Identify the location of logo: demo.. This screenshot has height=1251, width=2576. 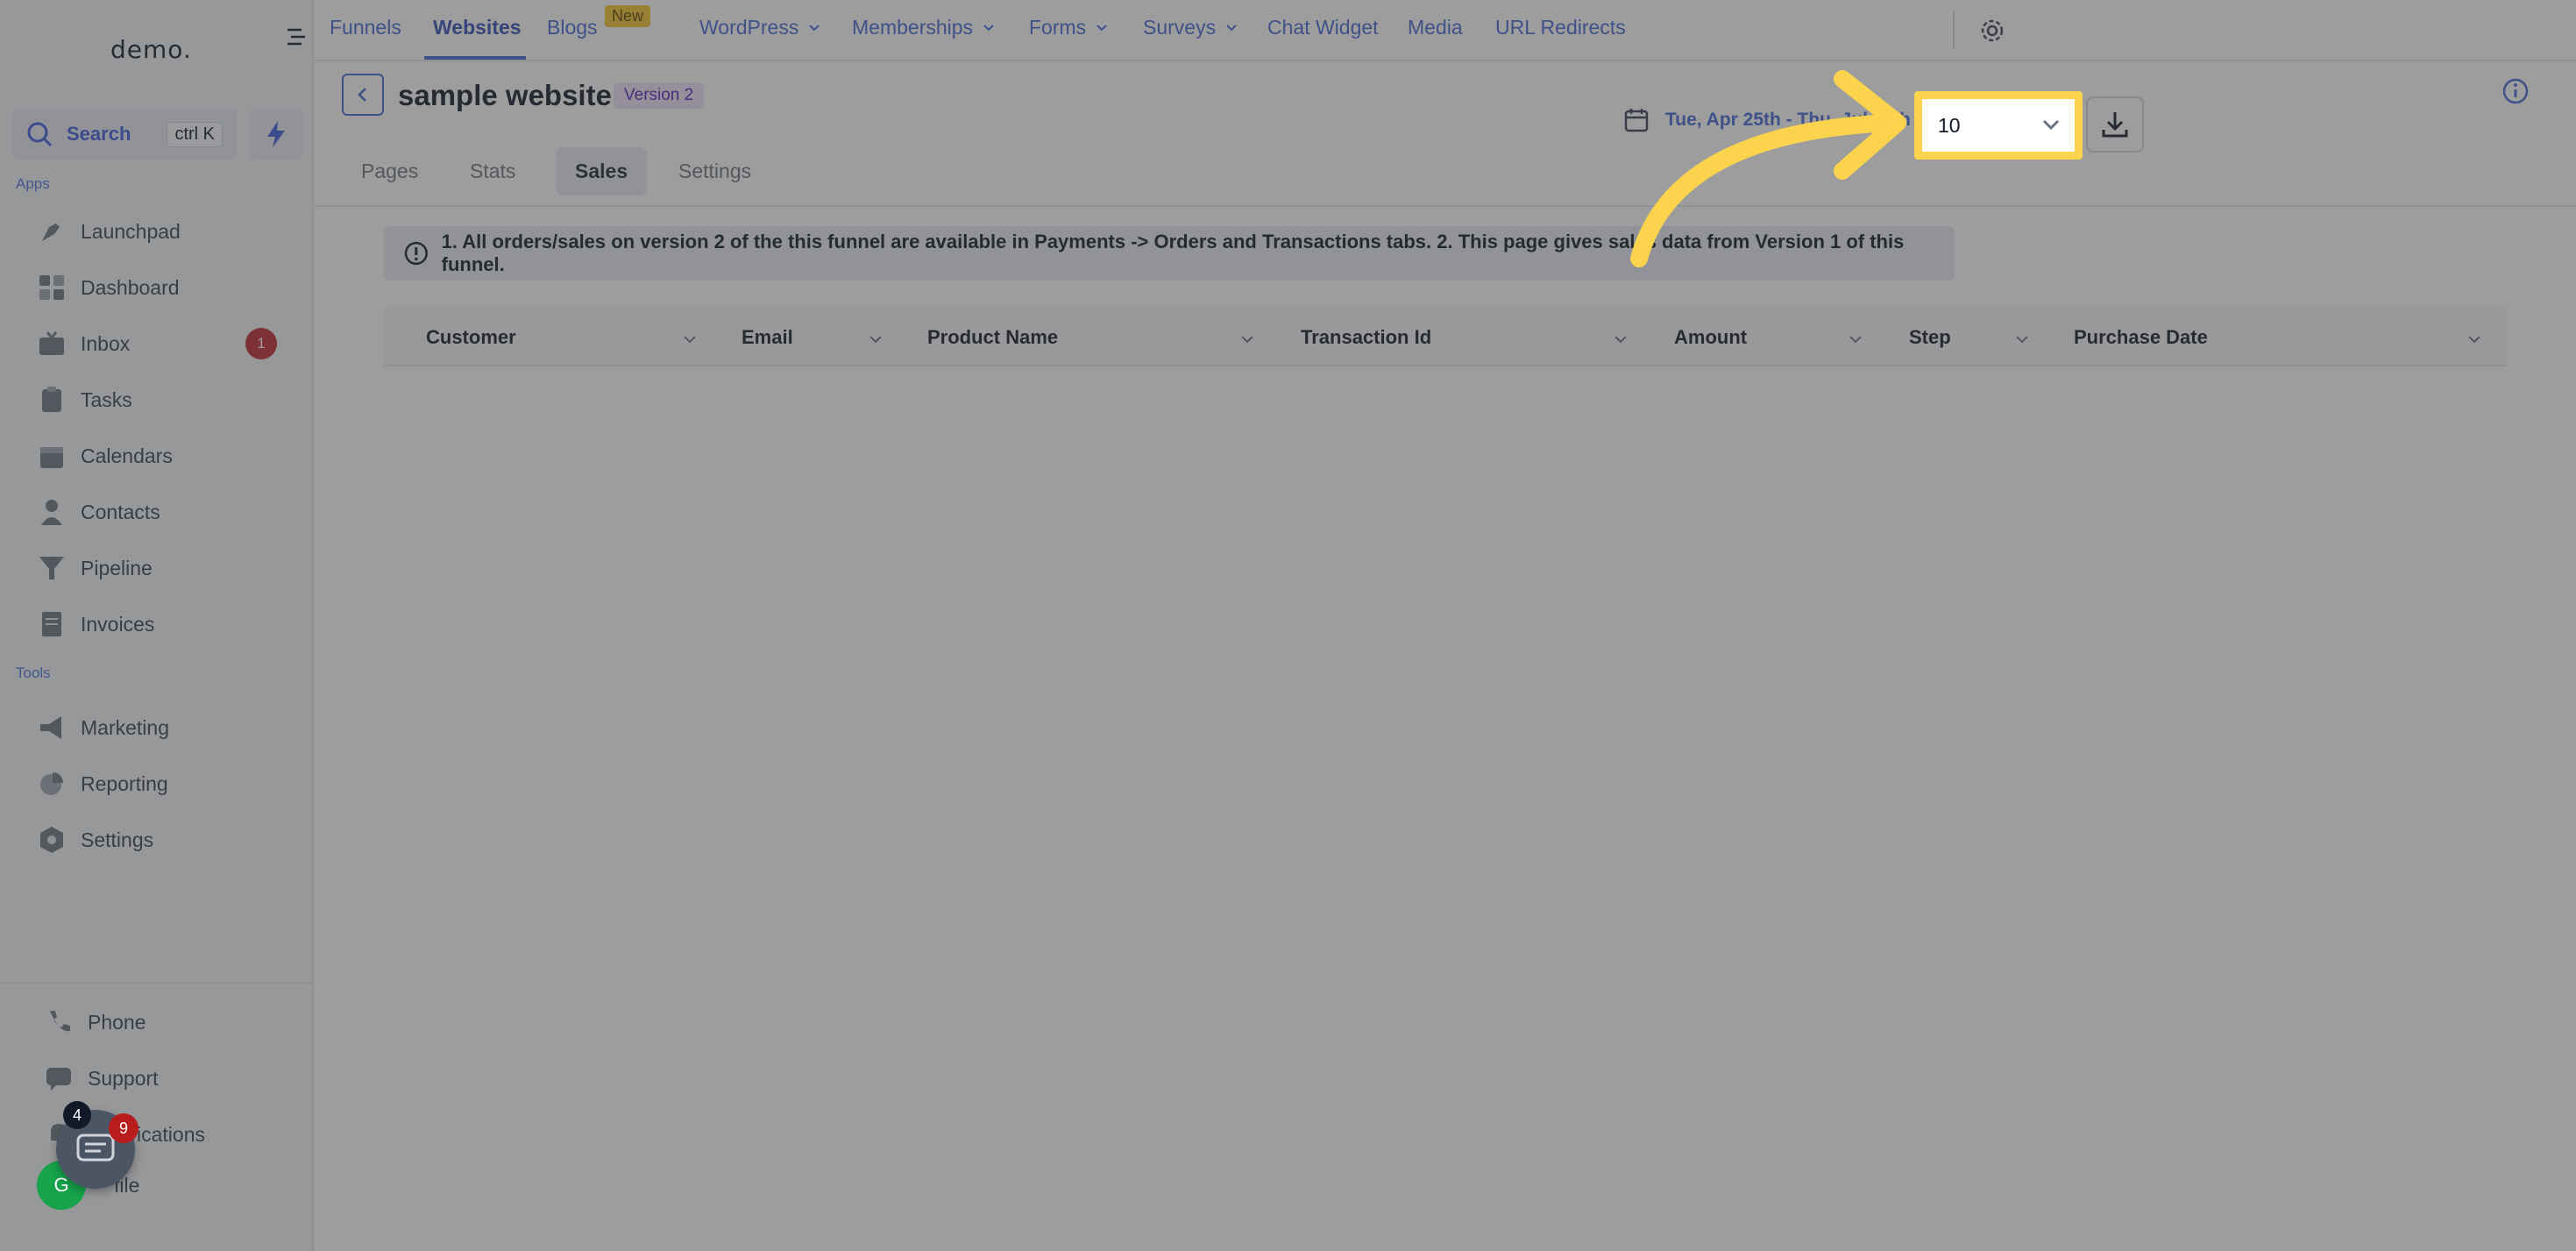
(151, 49).